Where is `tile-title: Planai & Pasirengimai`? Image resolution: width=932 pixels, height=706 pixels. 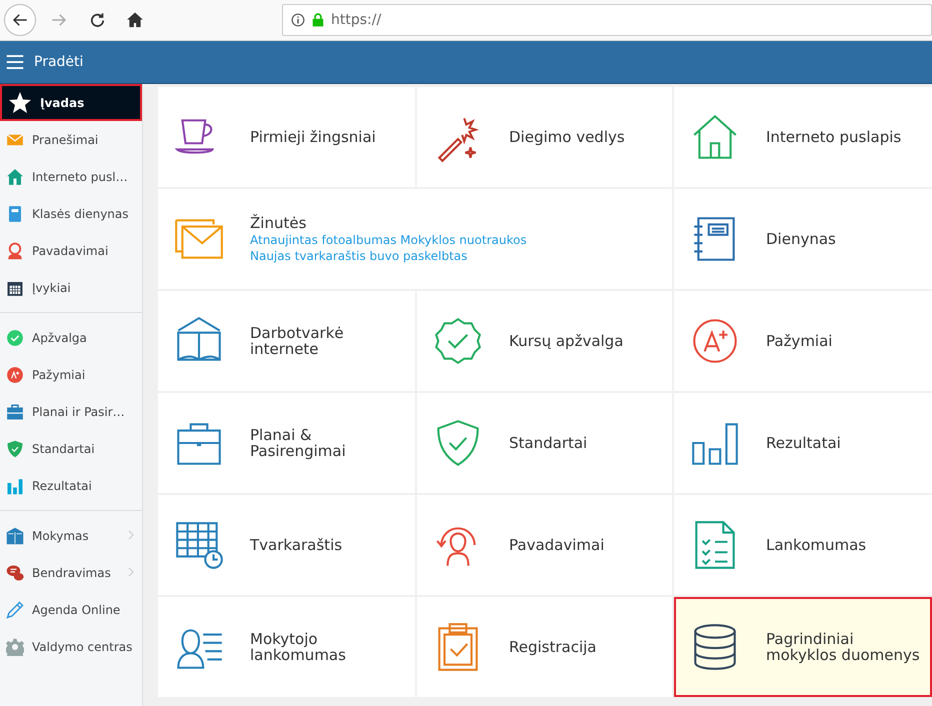 tile-title: Planai & Pasirengimai is located at coordinates (298, 443).